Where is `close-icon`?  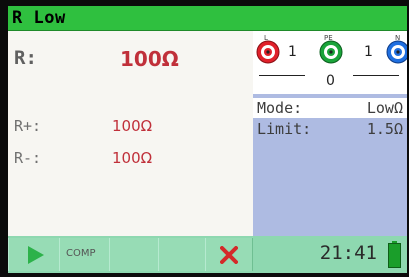
close-icon is located at coordinates (229, 255).